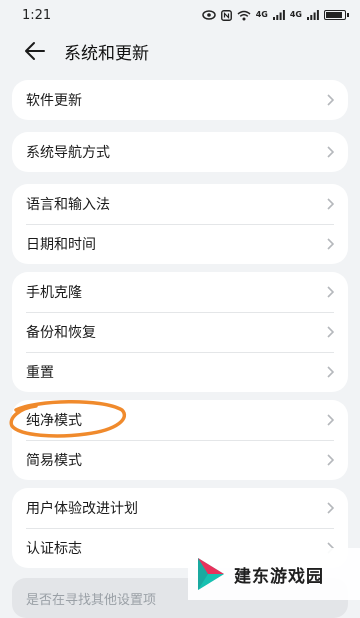 Image resolution: width=360 pixels, height=618 pixels. I want to click on settings-item-system-navigation: 系统导航方式, so click(180, 152).